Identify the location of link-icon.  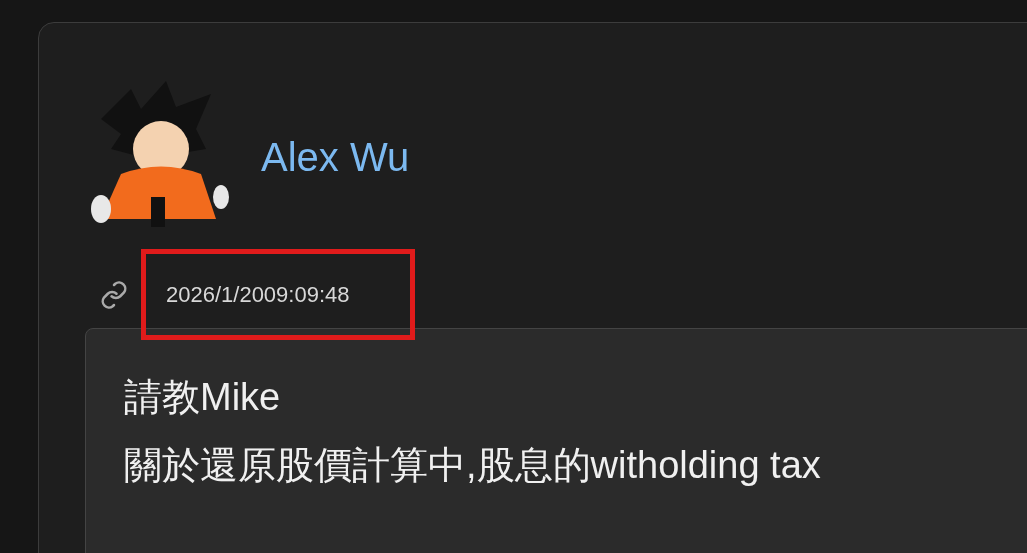
(114, 294).